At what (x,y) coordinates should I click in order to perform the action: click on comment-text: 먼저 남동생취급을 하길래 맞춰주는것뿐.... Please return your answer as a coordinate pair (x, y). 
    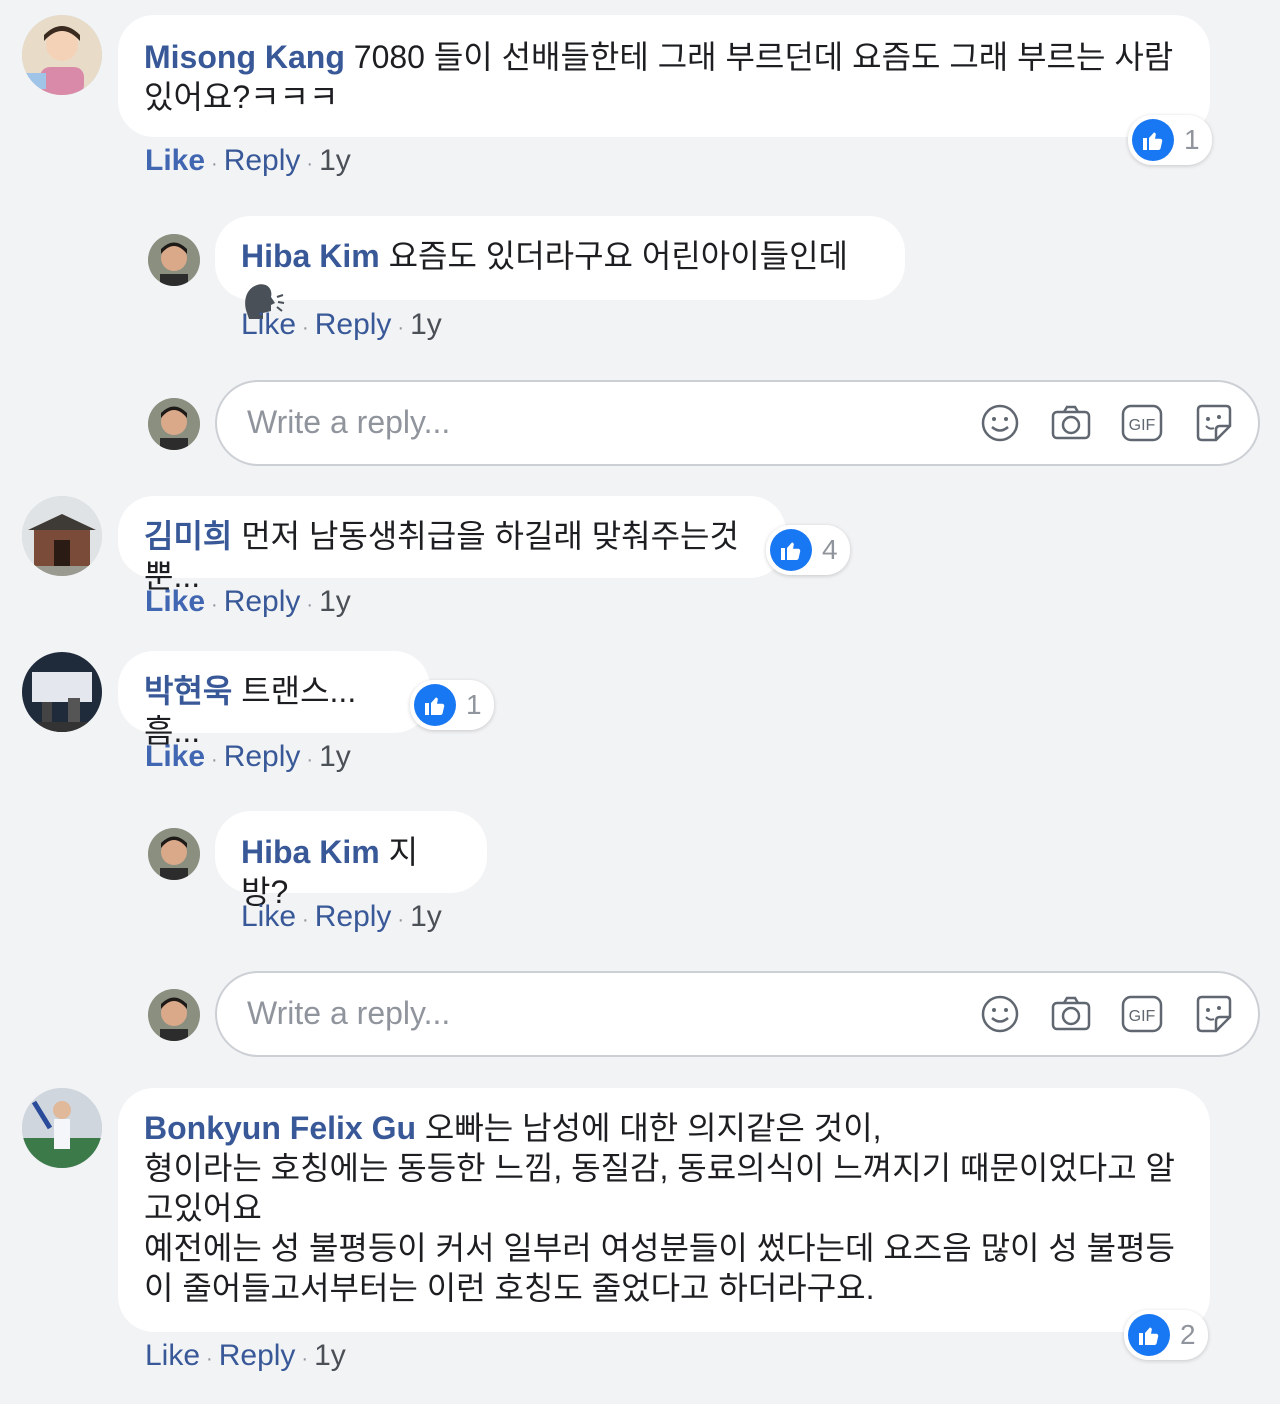
    Looking at the image, I should click on (441, 556).